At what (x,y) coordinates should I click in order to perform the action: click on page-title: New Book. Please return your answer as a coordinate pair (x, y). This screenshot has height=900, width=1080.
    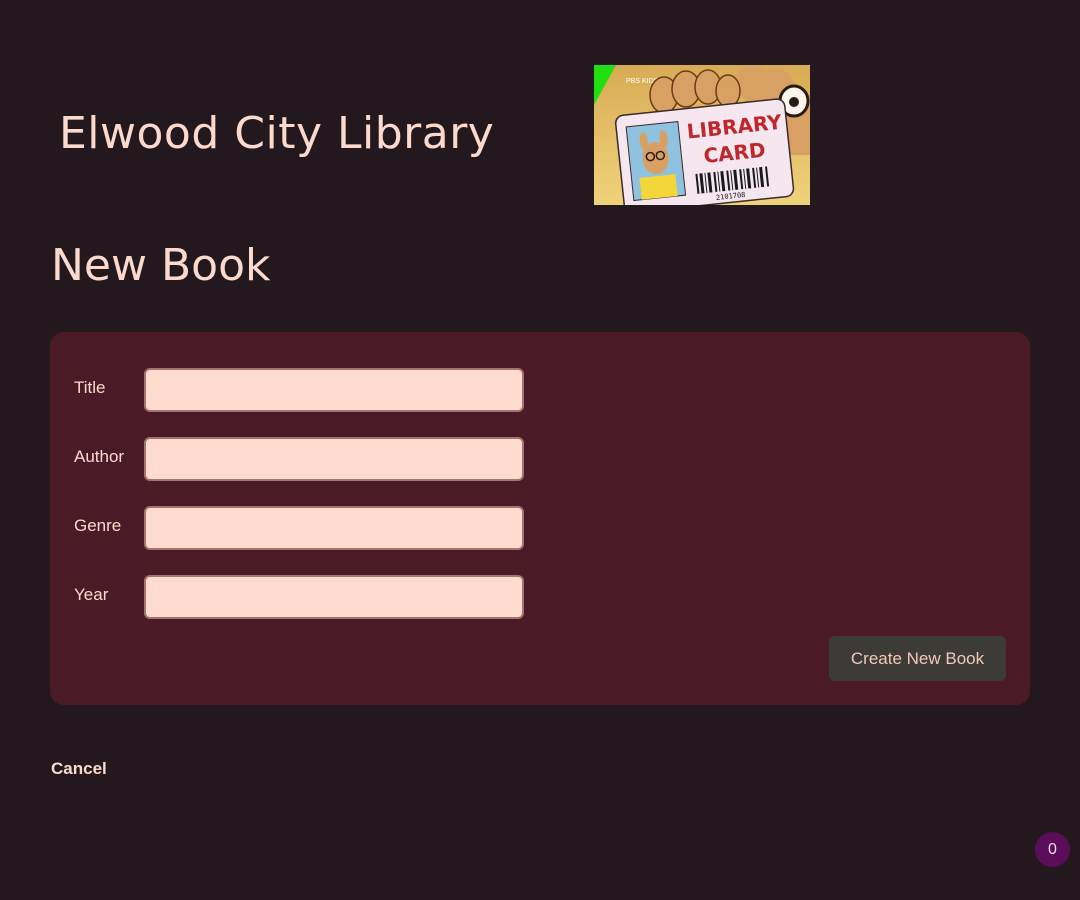
    Looking at the image, I should click on (161, 265).